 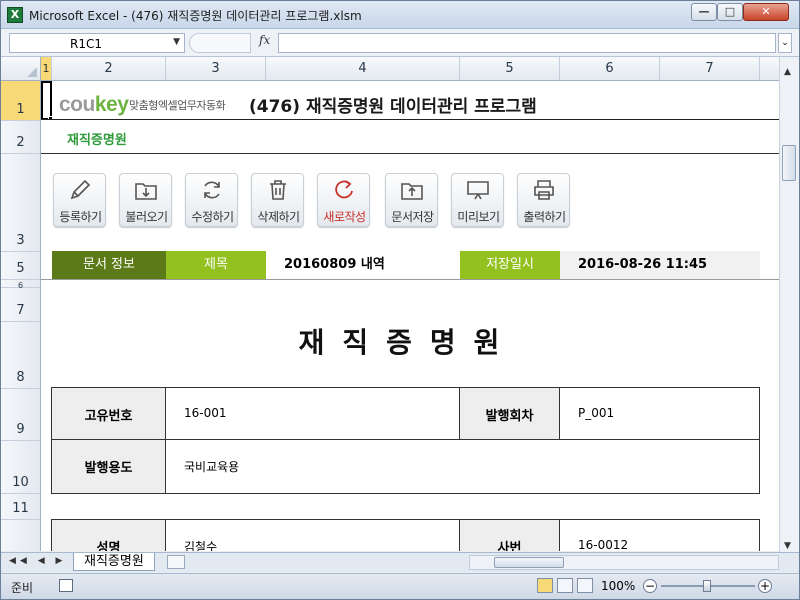 What do you see at coordinates (343, 200) in the screenshot?
I see `new-document-button: 새로작성` at bounding box center [343, 200].